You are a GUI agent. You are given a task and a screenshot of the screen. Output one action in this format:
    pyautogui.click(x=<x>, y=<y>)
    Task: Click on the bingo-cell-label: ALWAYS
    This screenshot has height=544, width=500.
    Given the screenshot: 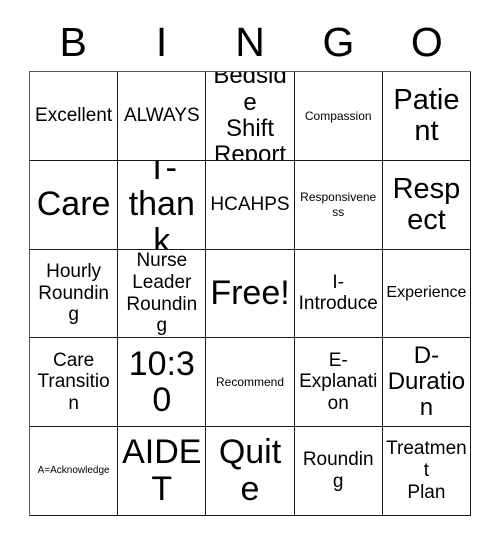 What is the action you would take?
    pyautogui.click(x=161, y=115)
    